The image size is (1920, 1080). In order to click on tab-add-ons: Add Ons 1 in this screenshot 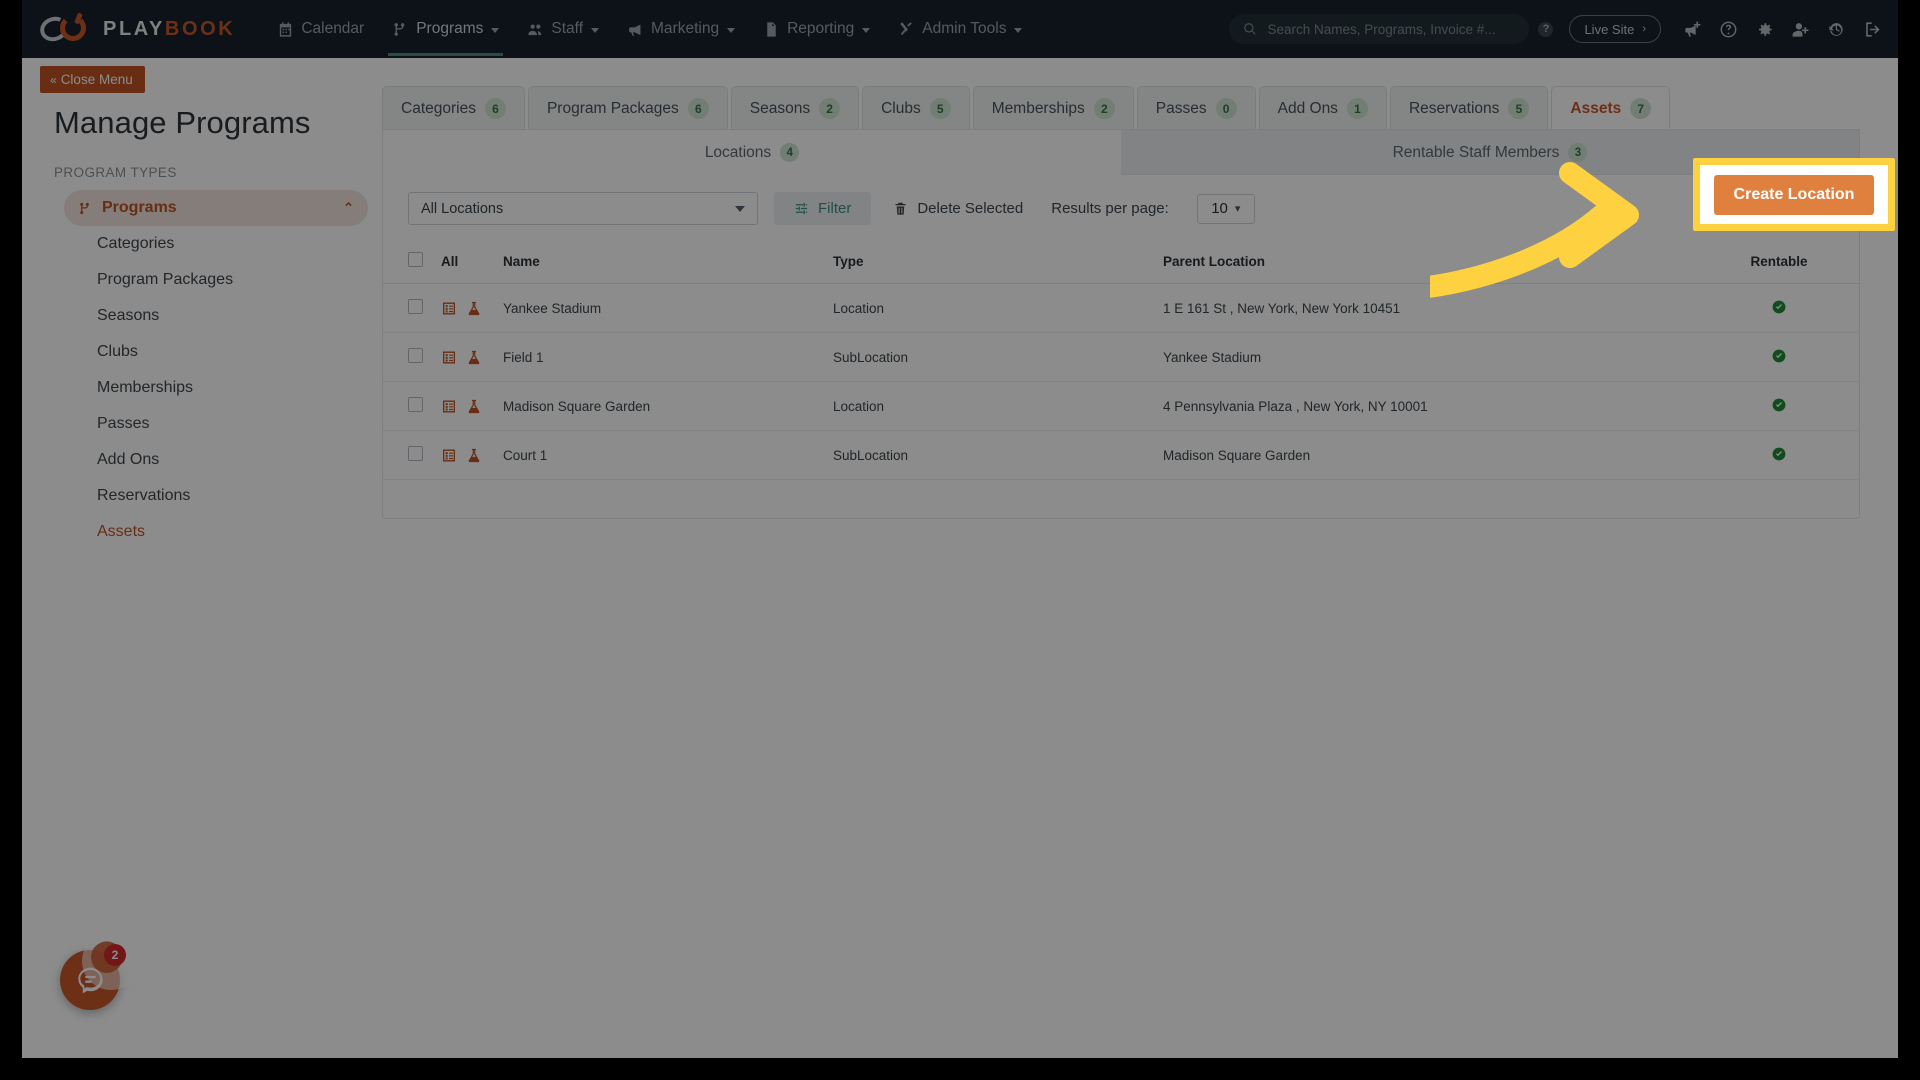, I will do `click(1322, 107)`.